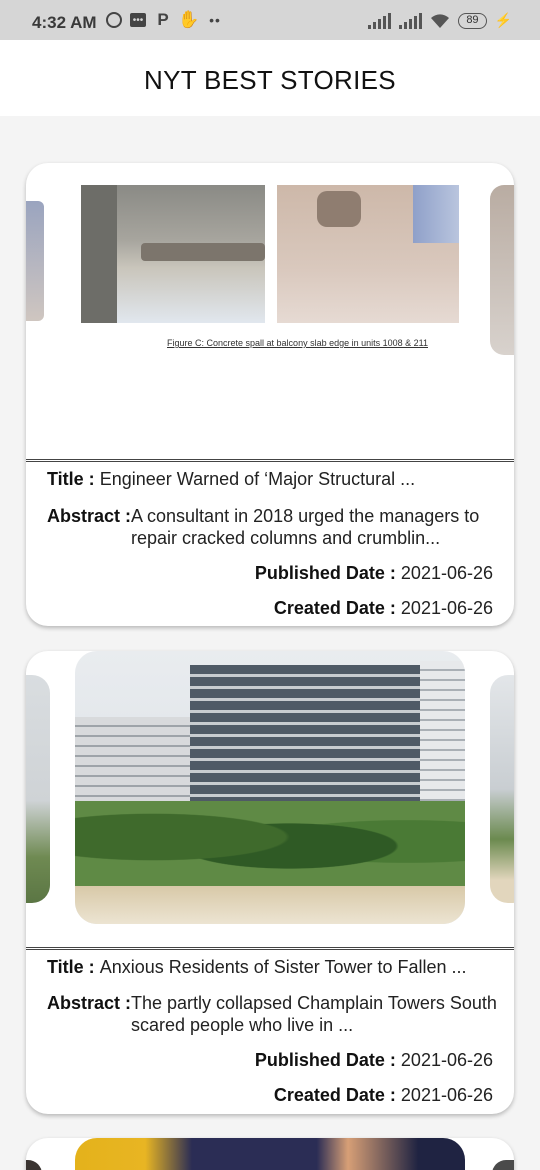  I want to click on figure-photo-left, so click(173, 254).